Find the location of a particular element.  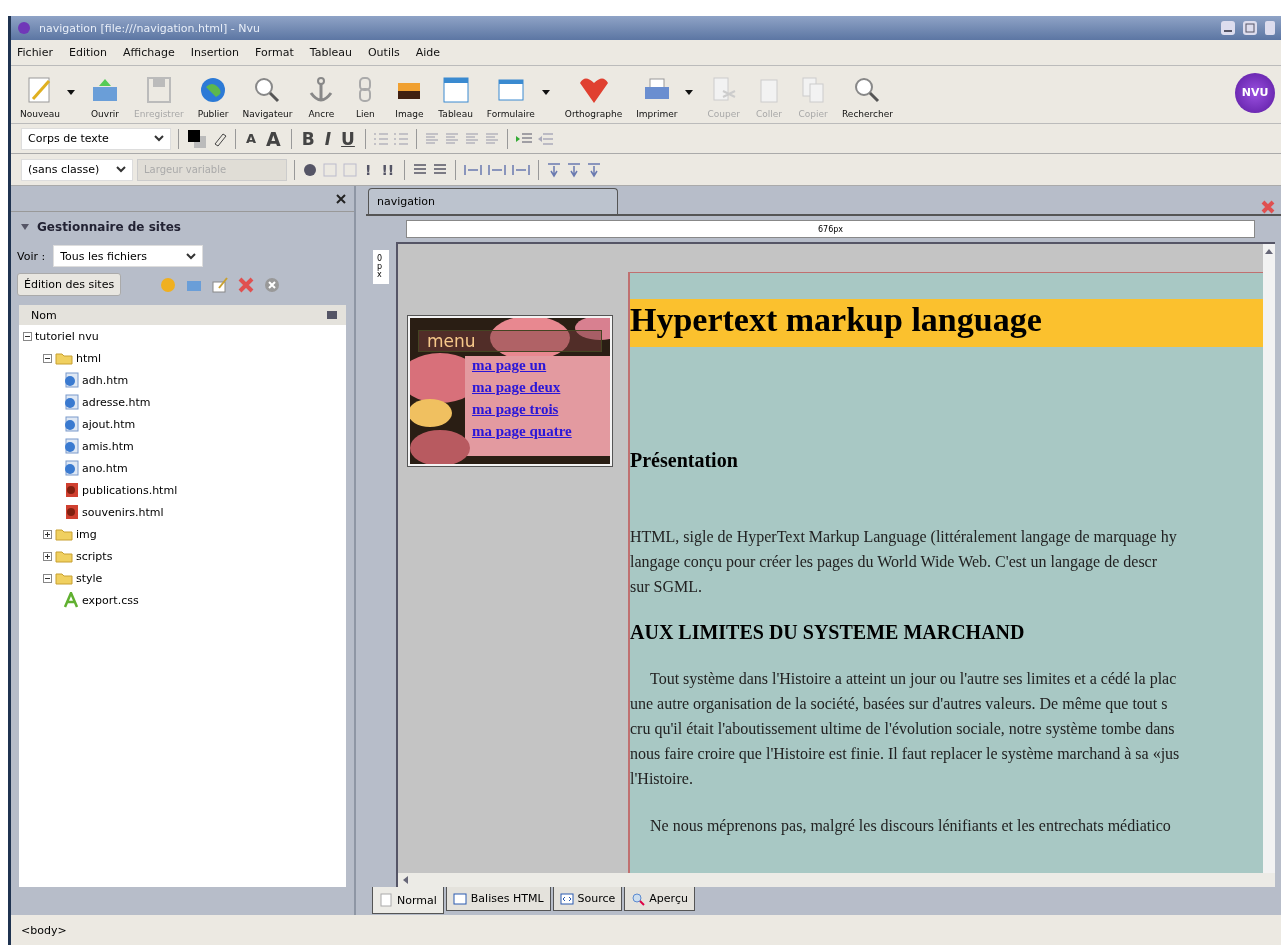

toolbar-button: Tableau is located at coordinates (455, 97).